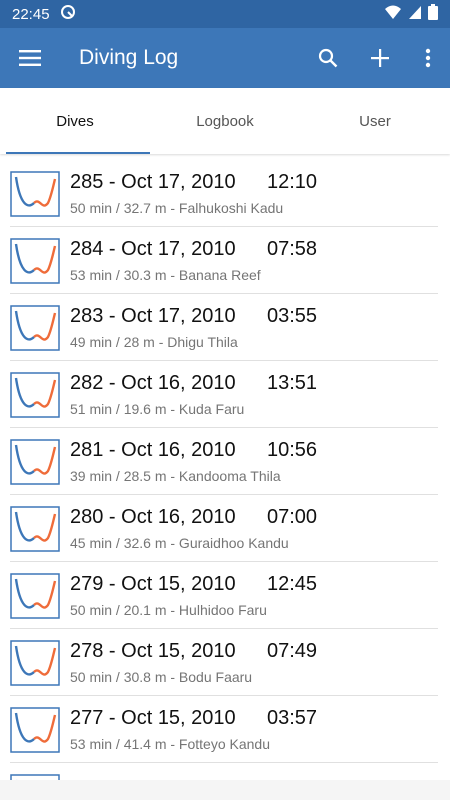 The width and height of the screenshot is (450, 800). What do you see at coordinates (375, 121) in the screenshot?
I see `tab-user: User` at bounding box center [375, 121].